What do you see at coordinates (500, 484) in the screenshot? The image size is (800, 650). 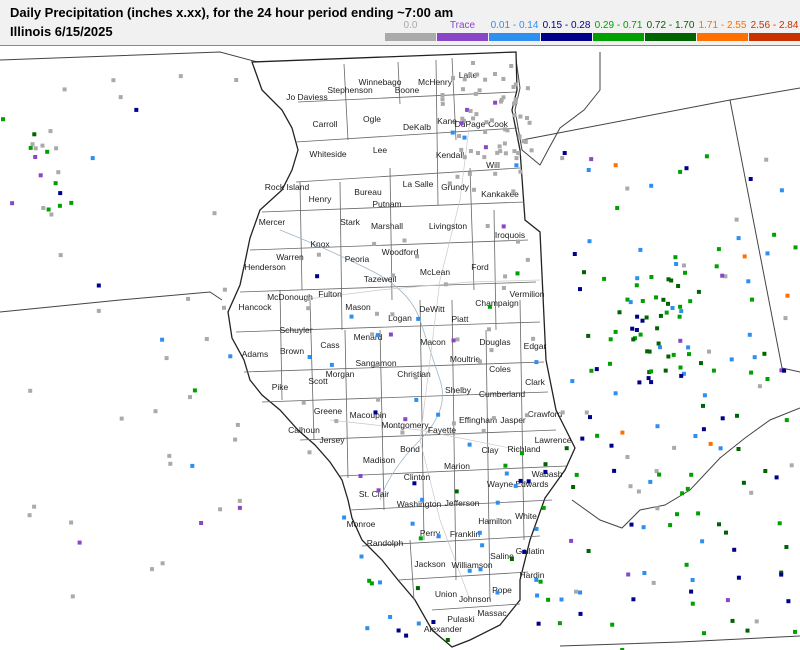 I see `county-label: Wayne` at bounding box center [500, 484].